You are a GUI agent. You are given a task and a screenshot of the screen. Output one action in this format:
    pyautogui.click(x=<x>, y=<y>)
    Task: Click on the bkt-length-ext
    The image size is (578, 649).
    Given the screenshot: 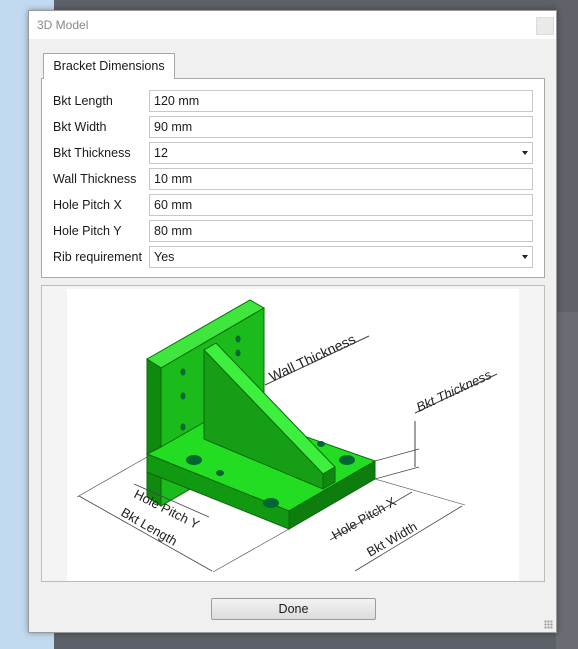 What is the action you would take?
    pyautogui.click(x=251, y=550)
    